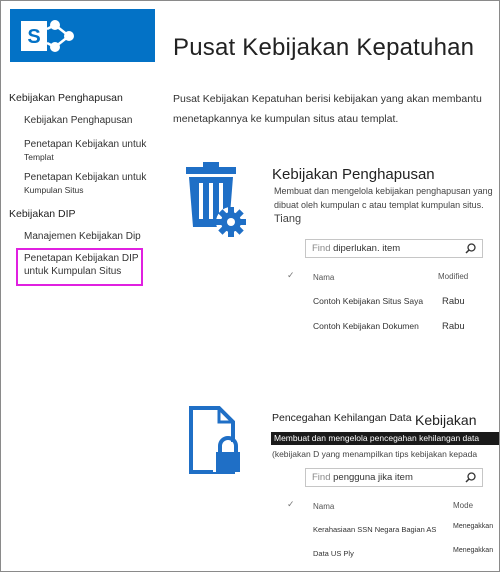 The height and width of the screenshot is (572, 500). Describe the element at coordinates (42, 214) in the screenshot. I see `nav-group-dlp: Kebijakan DIP` at that location.